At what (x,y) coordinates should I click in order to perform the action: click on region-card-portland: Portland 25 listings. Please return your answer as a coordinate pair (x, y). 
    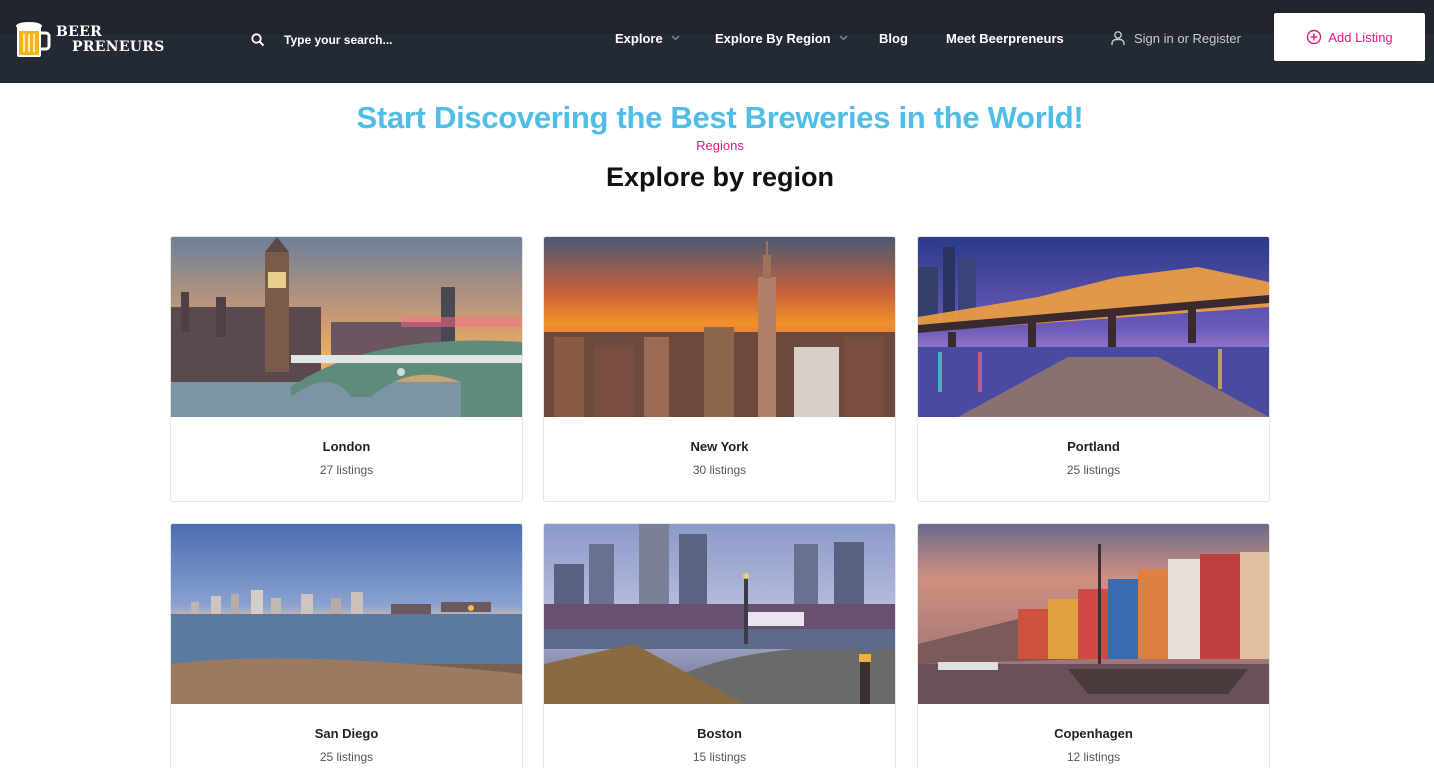
    Looking at the image, I should click on (1093, 369).